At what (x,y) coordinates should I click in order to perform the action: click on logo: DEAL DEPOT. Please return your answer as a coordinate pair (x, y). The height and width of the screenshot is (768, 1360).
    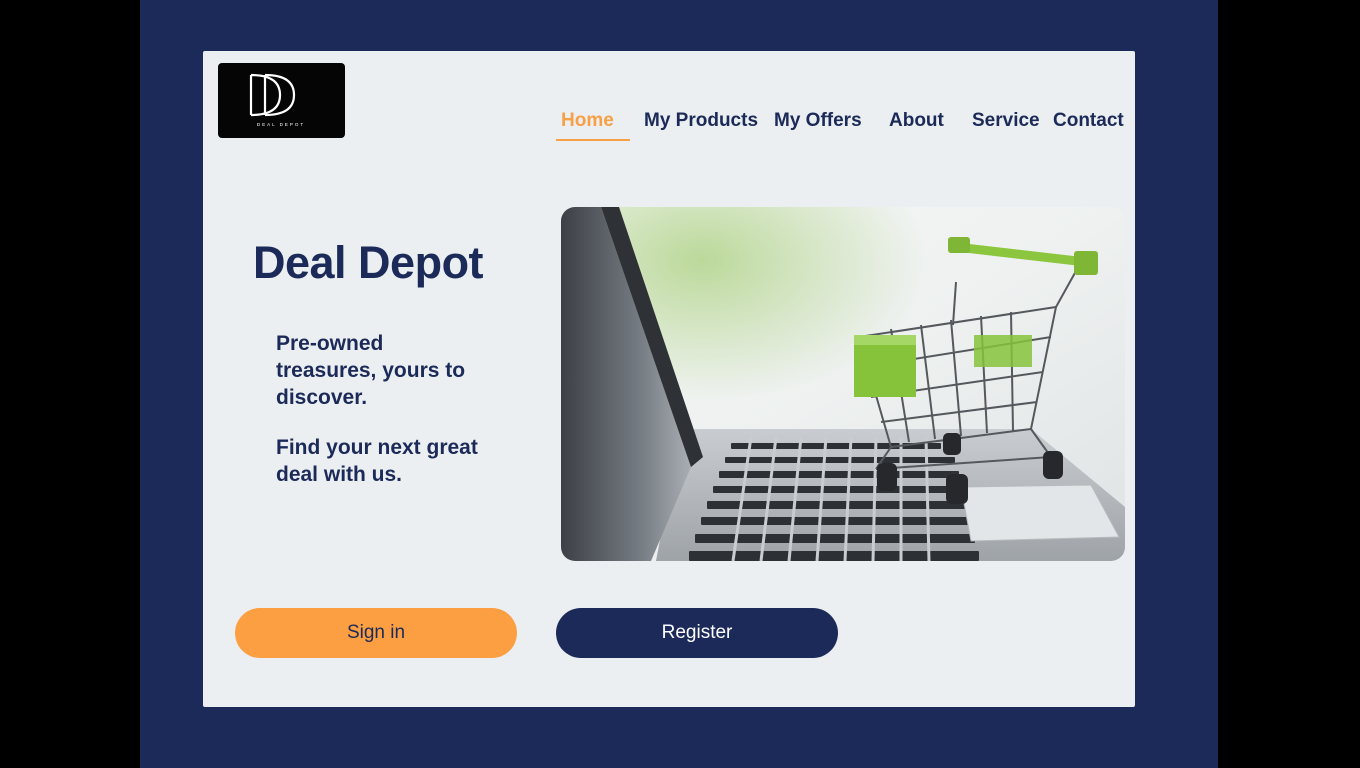
    Looking at the image, I should click on (281, 100).